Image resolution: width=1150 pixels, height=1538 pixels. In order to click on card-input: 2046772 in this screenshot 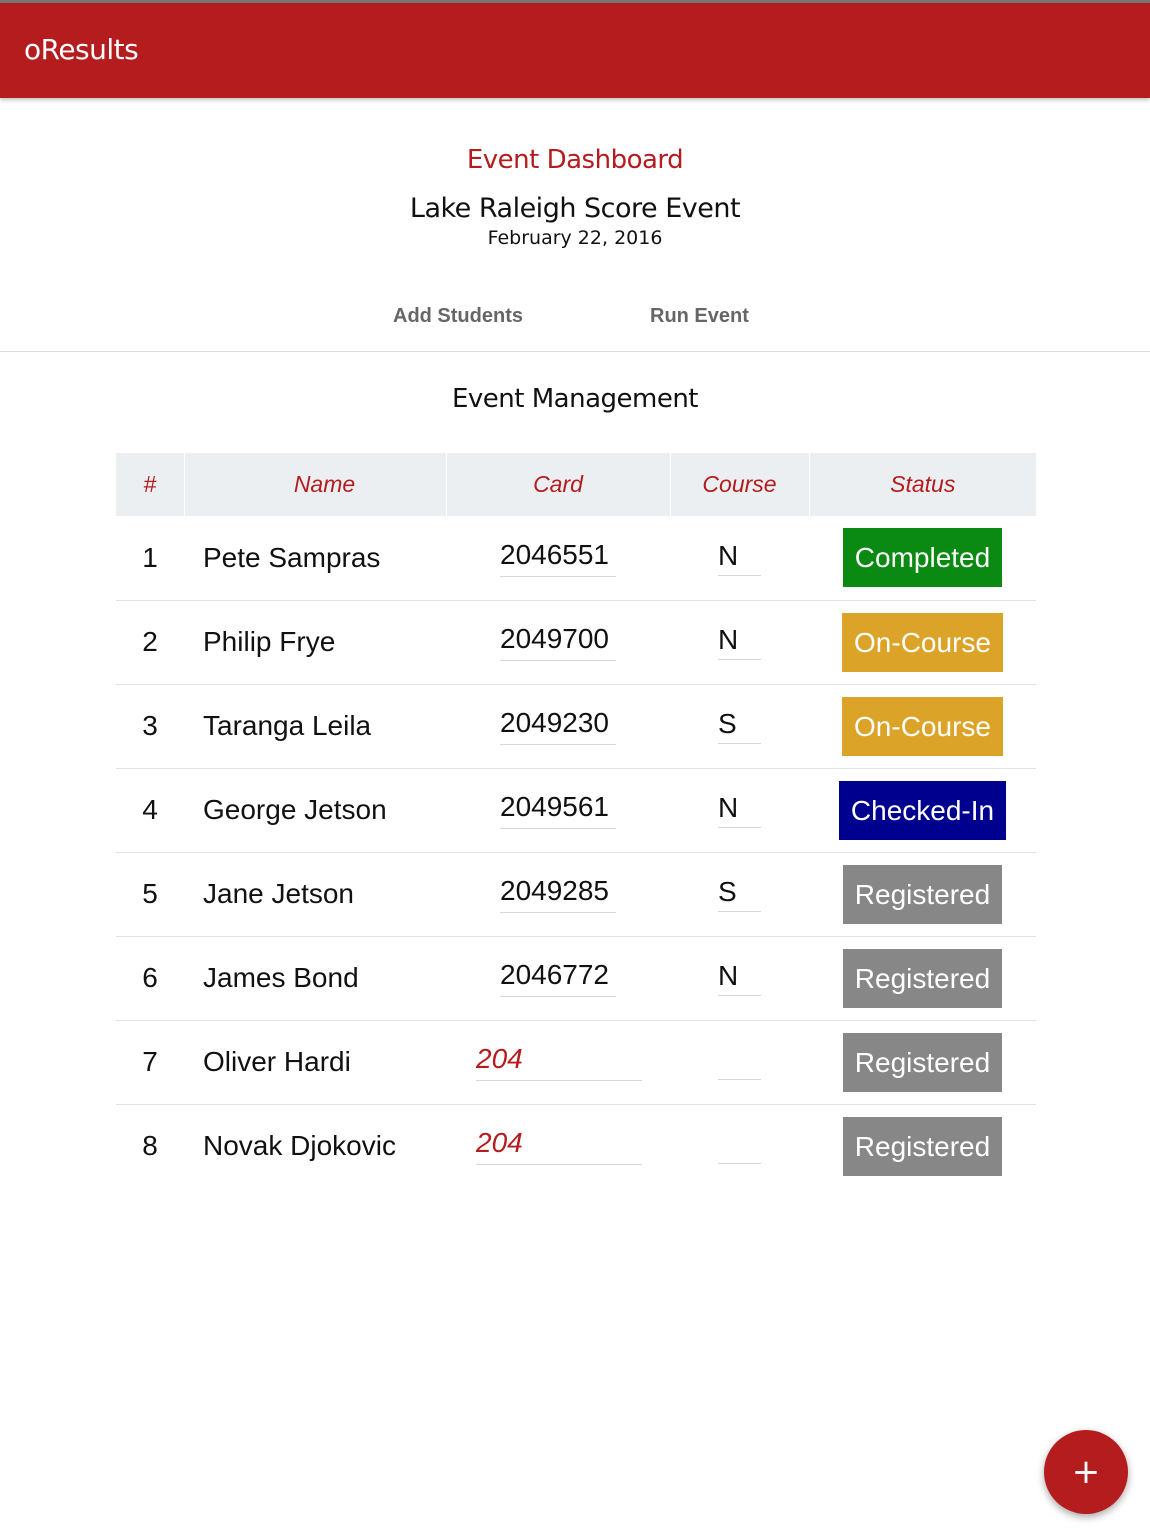, I will do `click(558, 978)`.